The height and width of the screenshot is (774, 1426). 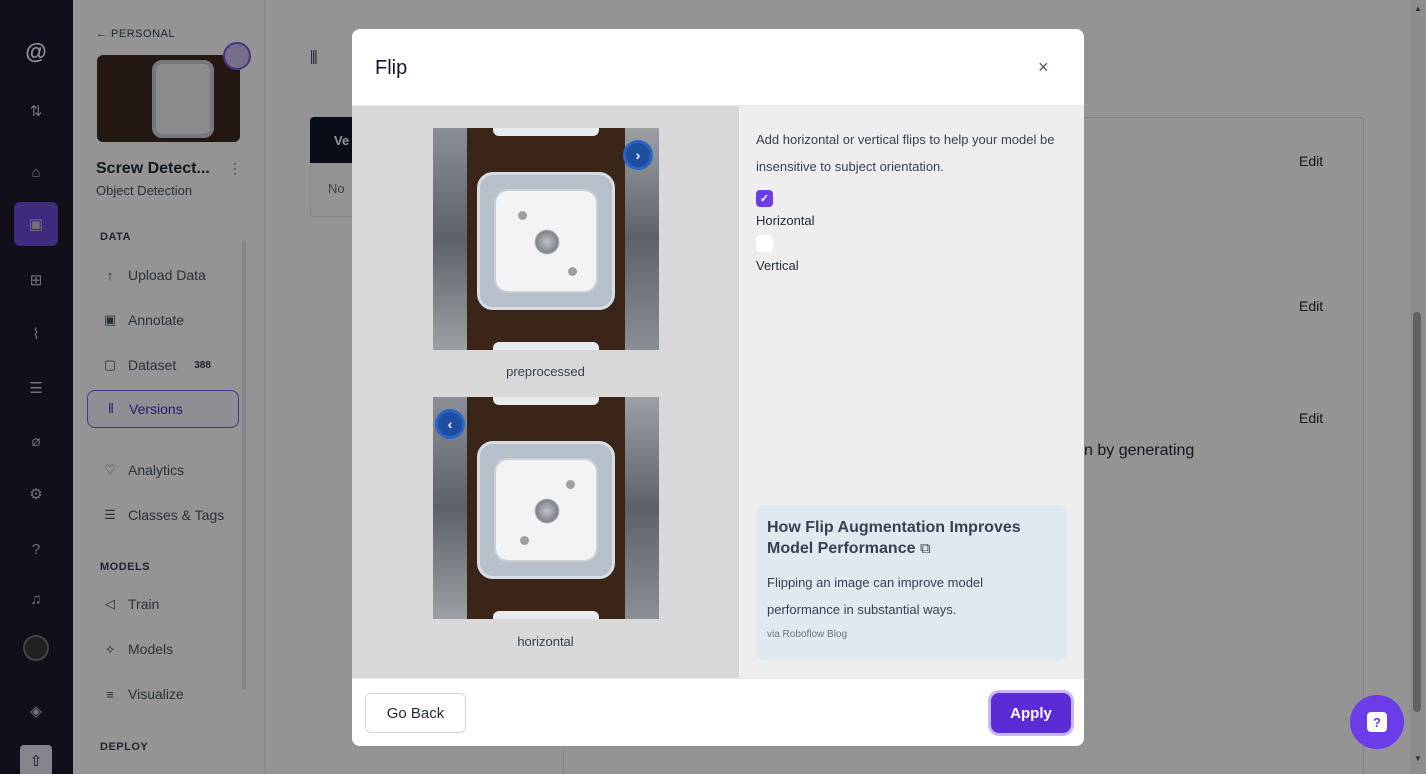 I want to click on go-back-button: Go Back, so click(x=415, y=713).